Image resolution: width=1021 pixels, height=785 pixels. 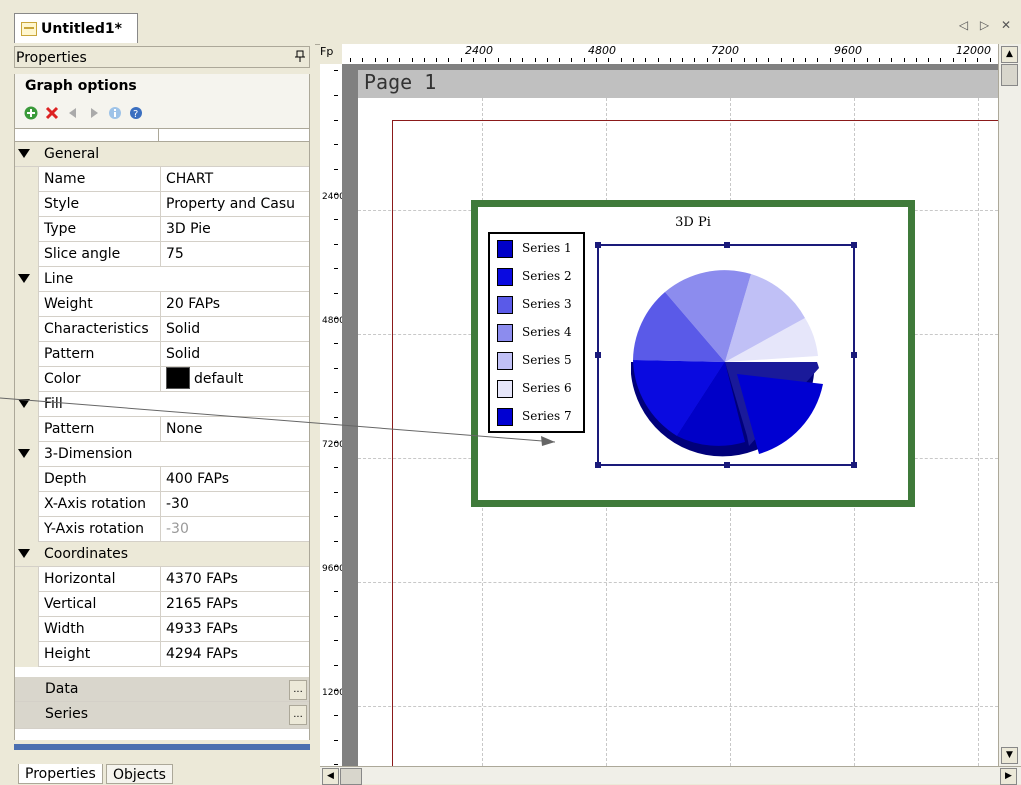 What do you see at coordinates (237, 254) in the screenshot?
I see `prop-value-slice-angle: 75` at bounding box center [237, 254].